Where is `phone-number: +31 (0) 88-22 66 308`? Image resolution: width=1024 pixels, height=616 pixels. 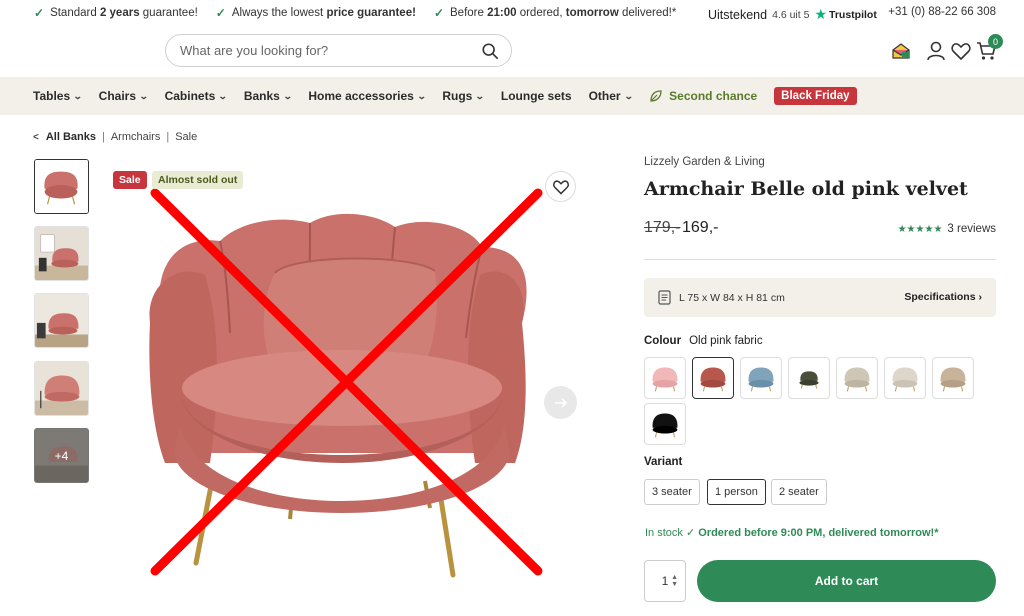 phone-number: +31 (0) 88-22 66 308 is located at coordinates (942, 12).